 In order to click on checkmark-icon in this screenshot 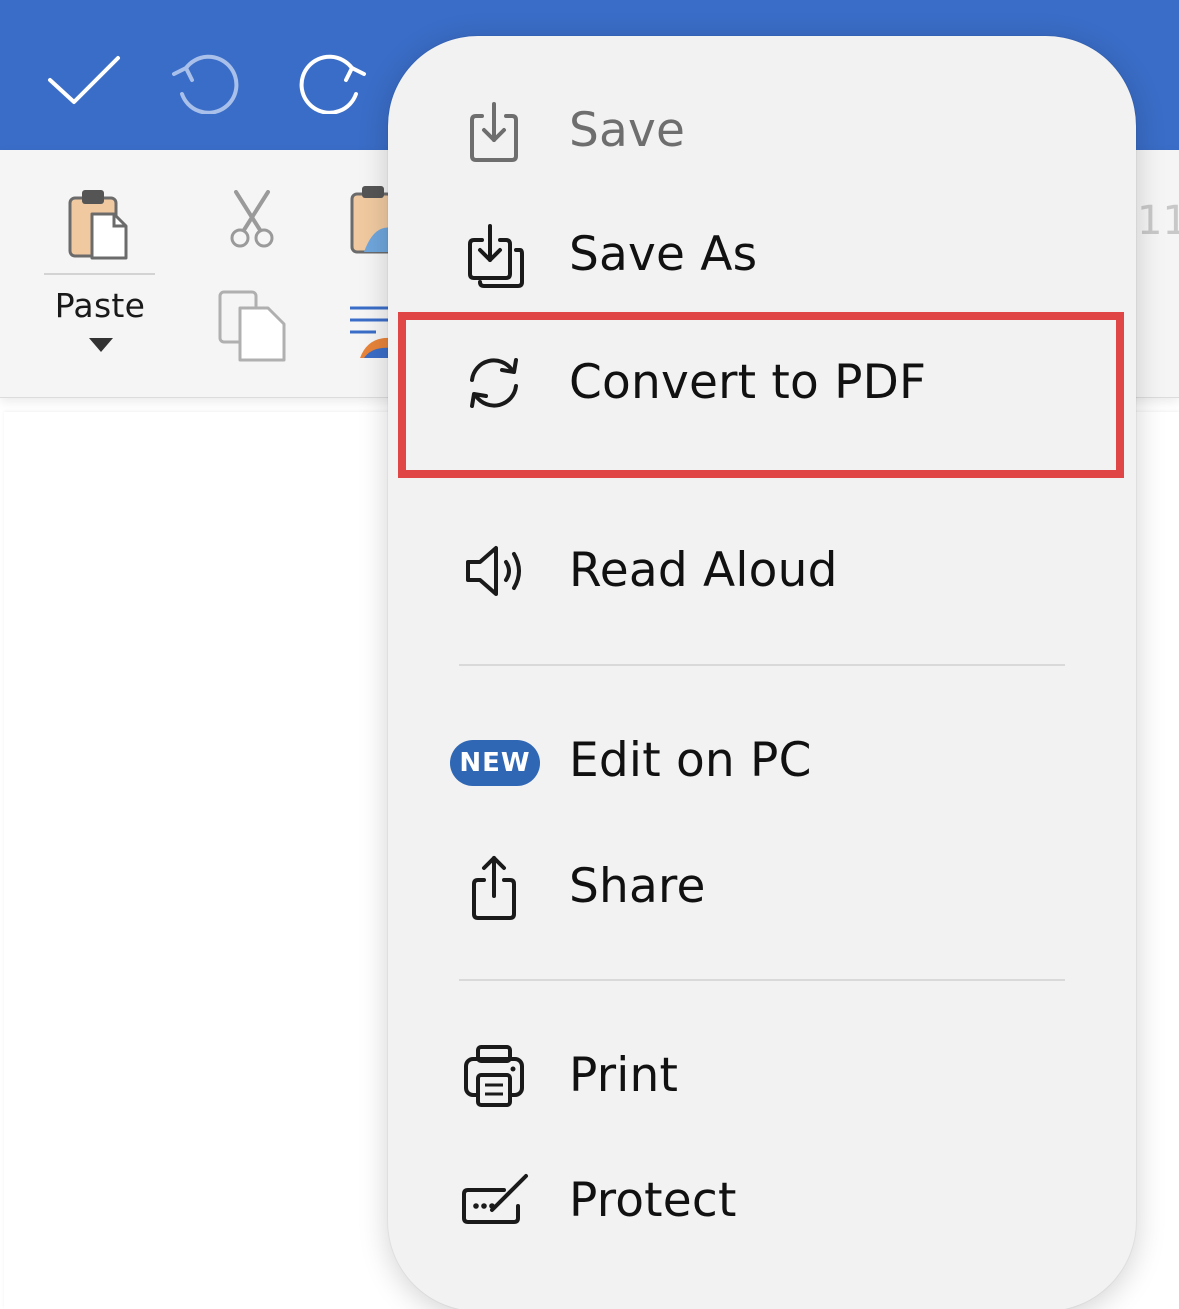, I will do `click(84, 80)`.